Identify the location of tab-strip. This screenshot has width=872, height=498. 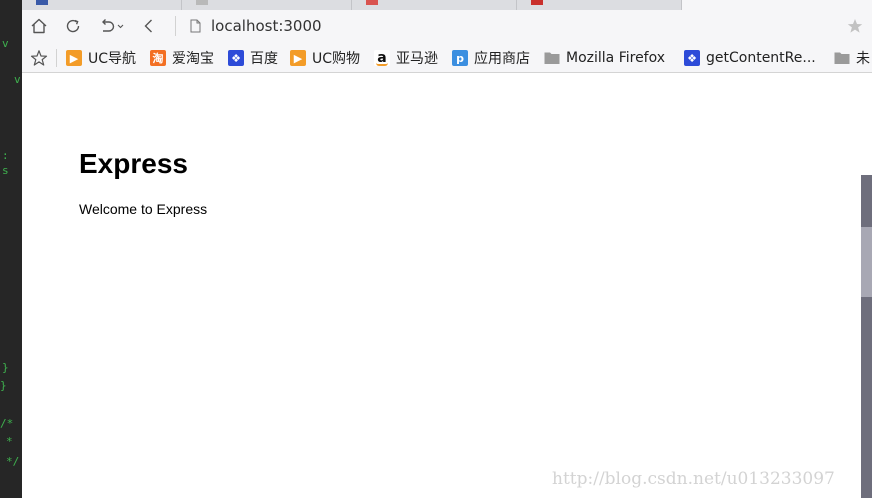
(447, 5).